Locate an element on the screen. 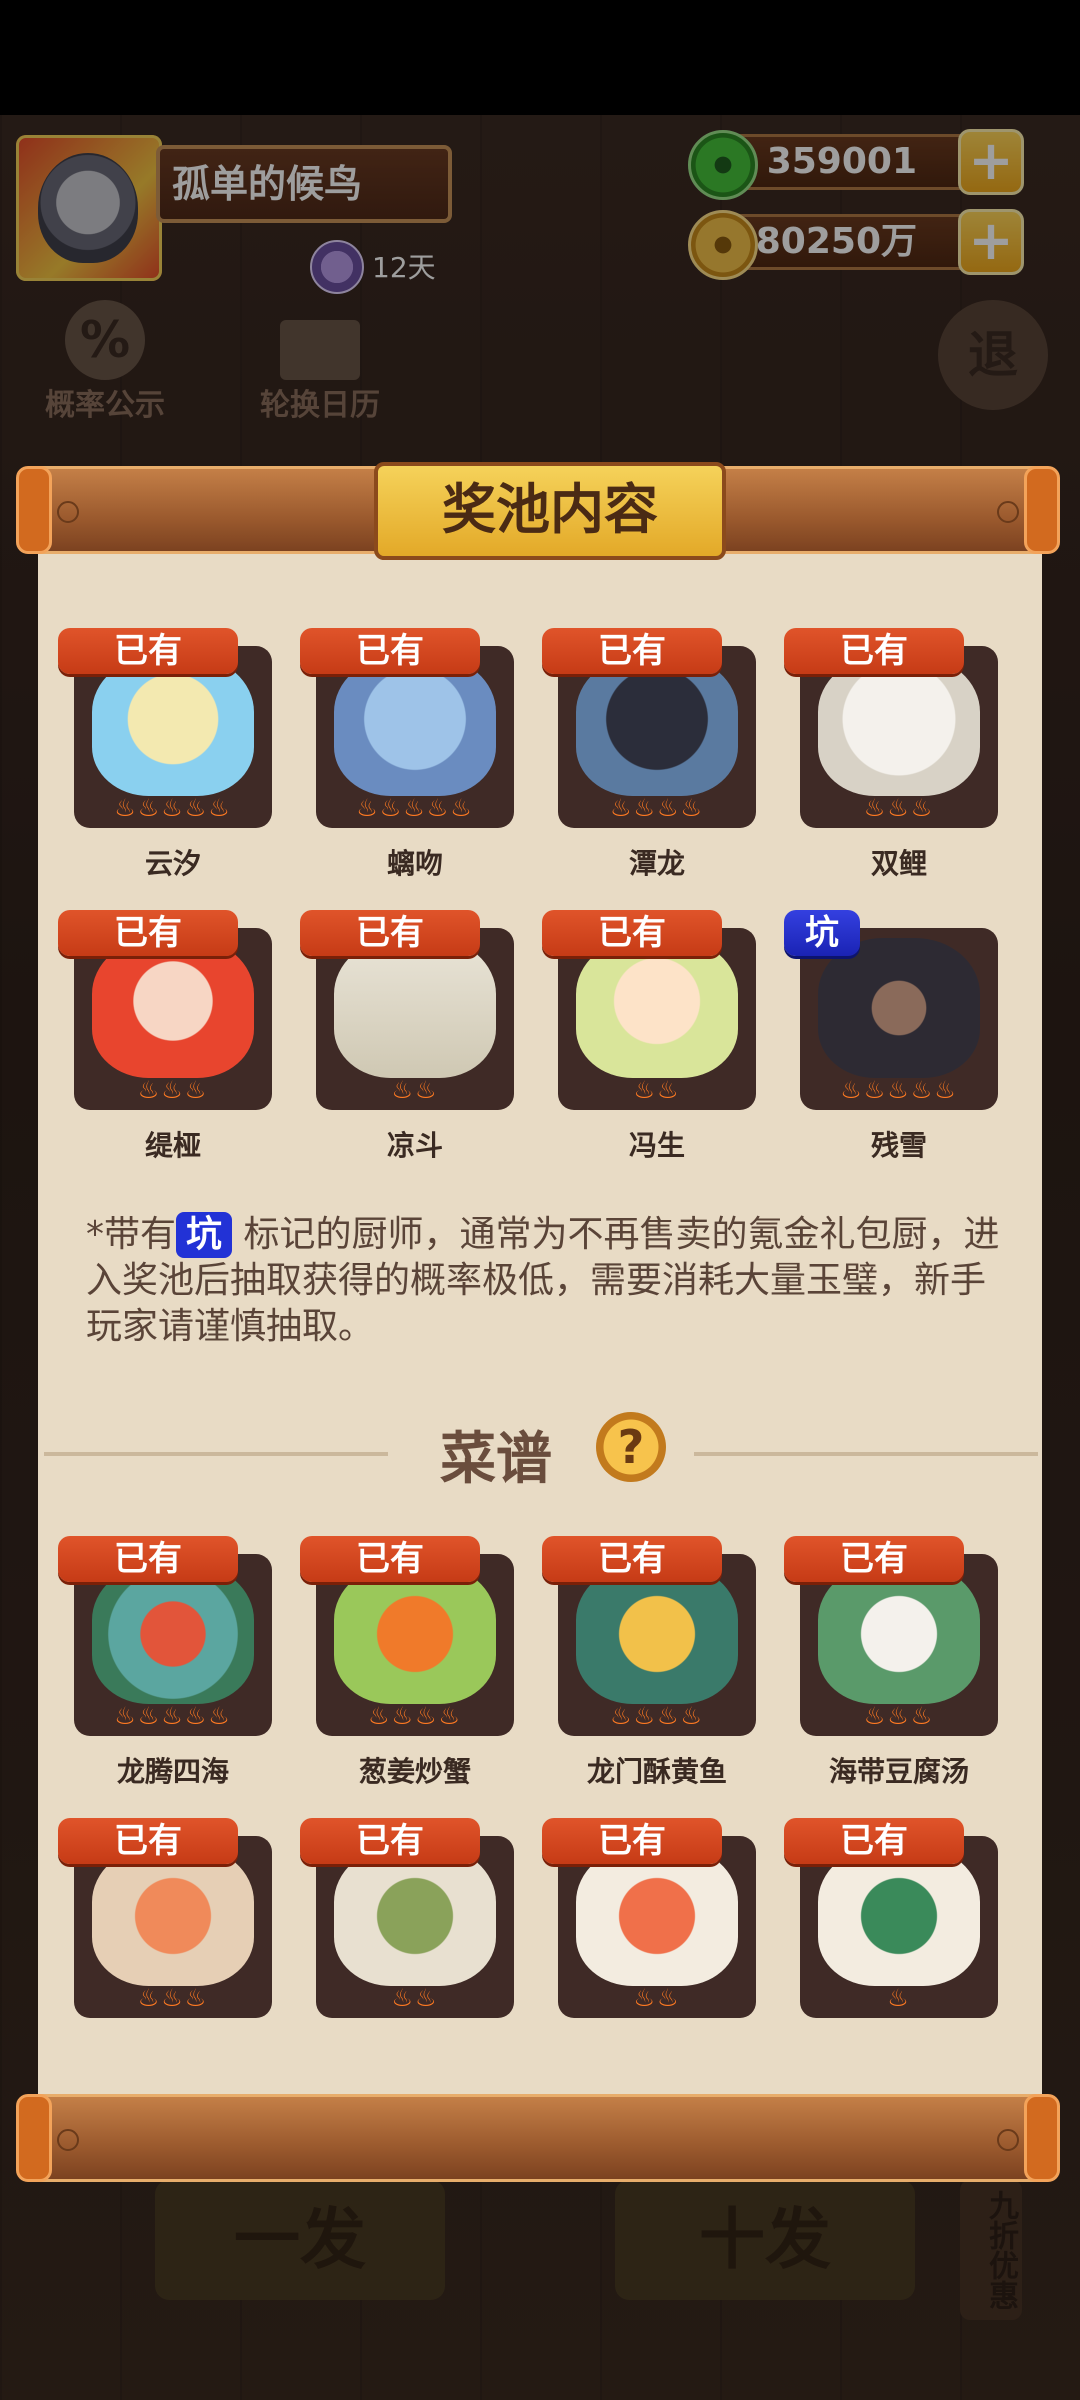 This screenshot has height=2400, width=1080. menu-title: 菜谱 is located at coordinates (496, 1459).